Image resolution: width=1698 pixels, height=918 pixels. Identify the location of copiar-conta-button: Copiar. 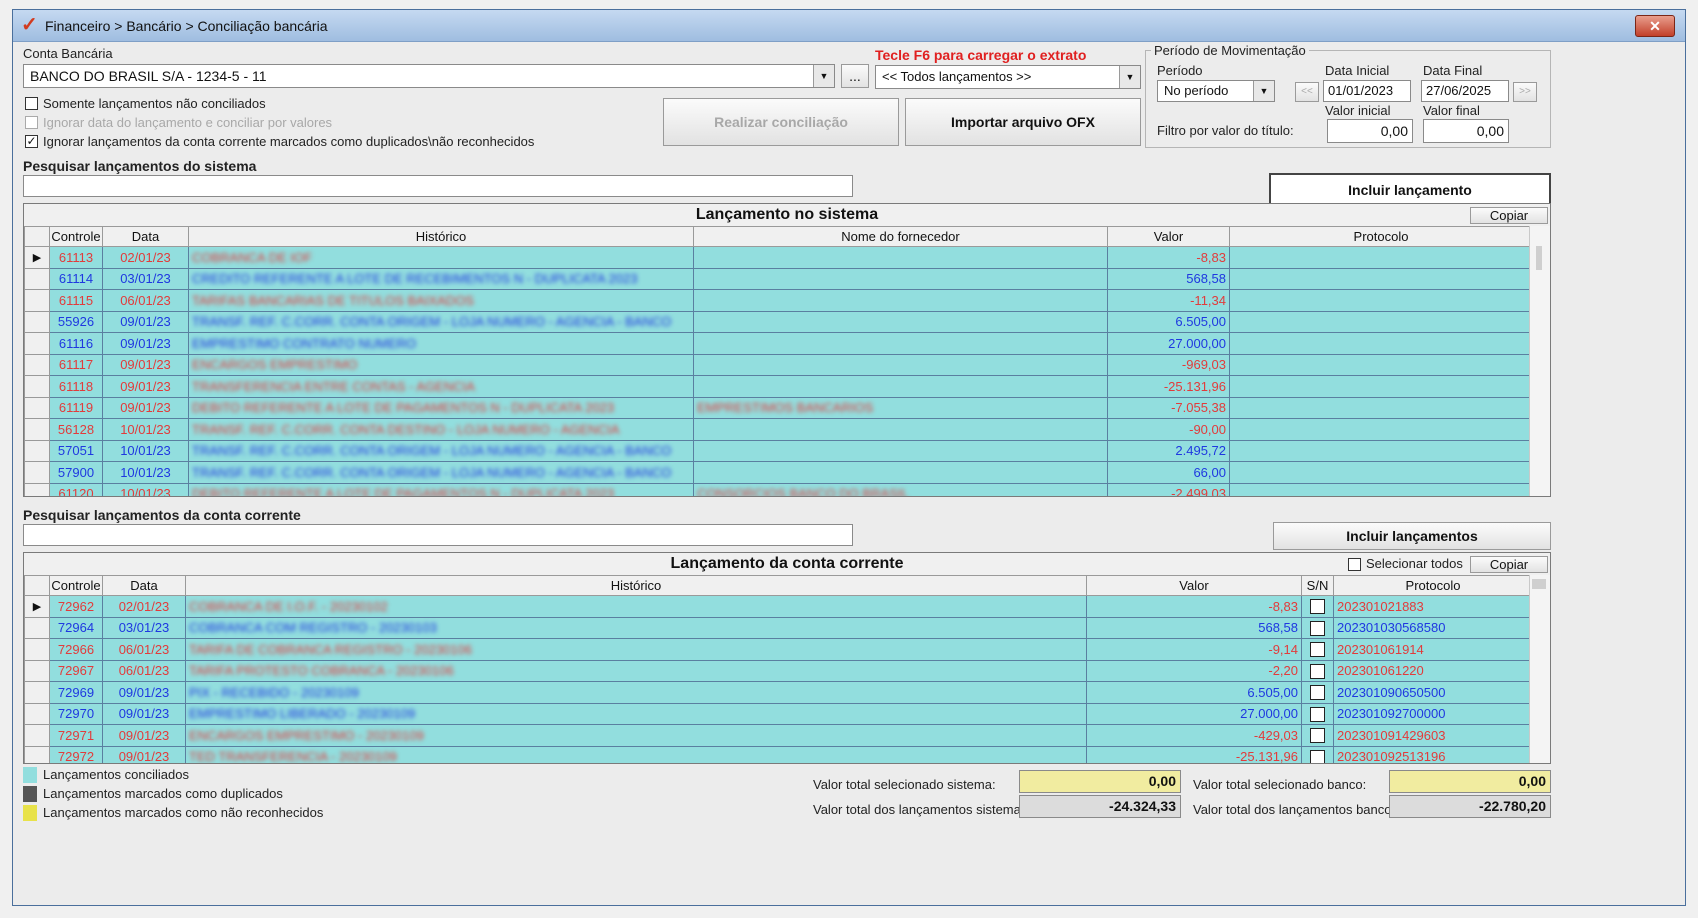
(1509, 564).